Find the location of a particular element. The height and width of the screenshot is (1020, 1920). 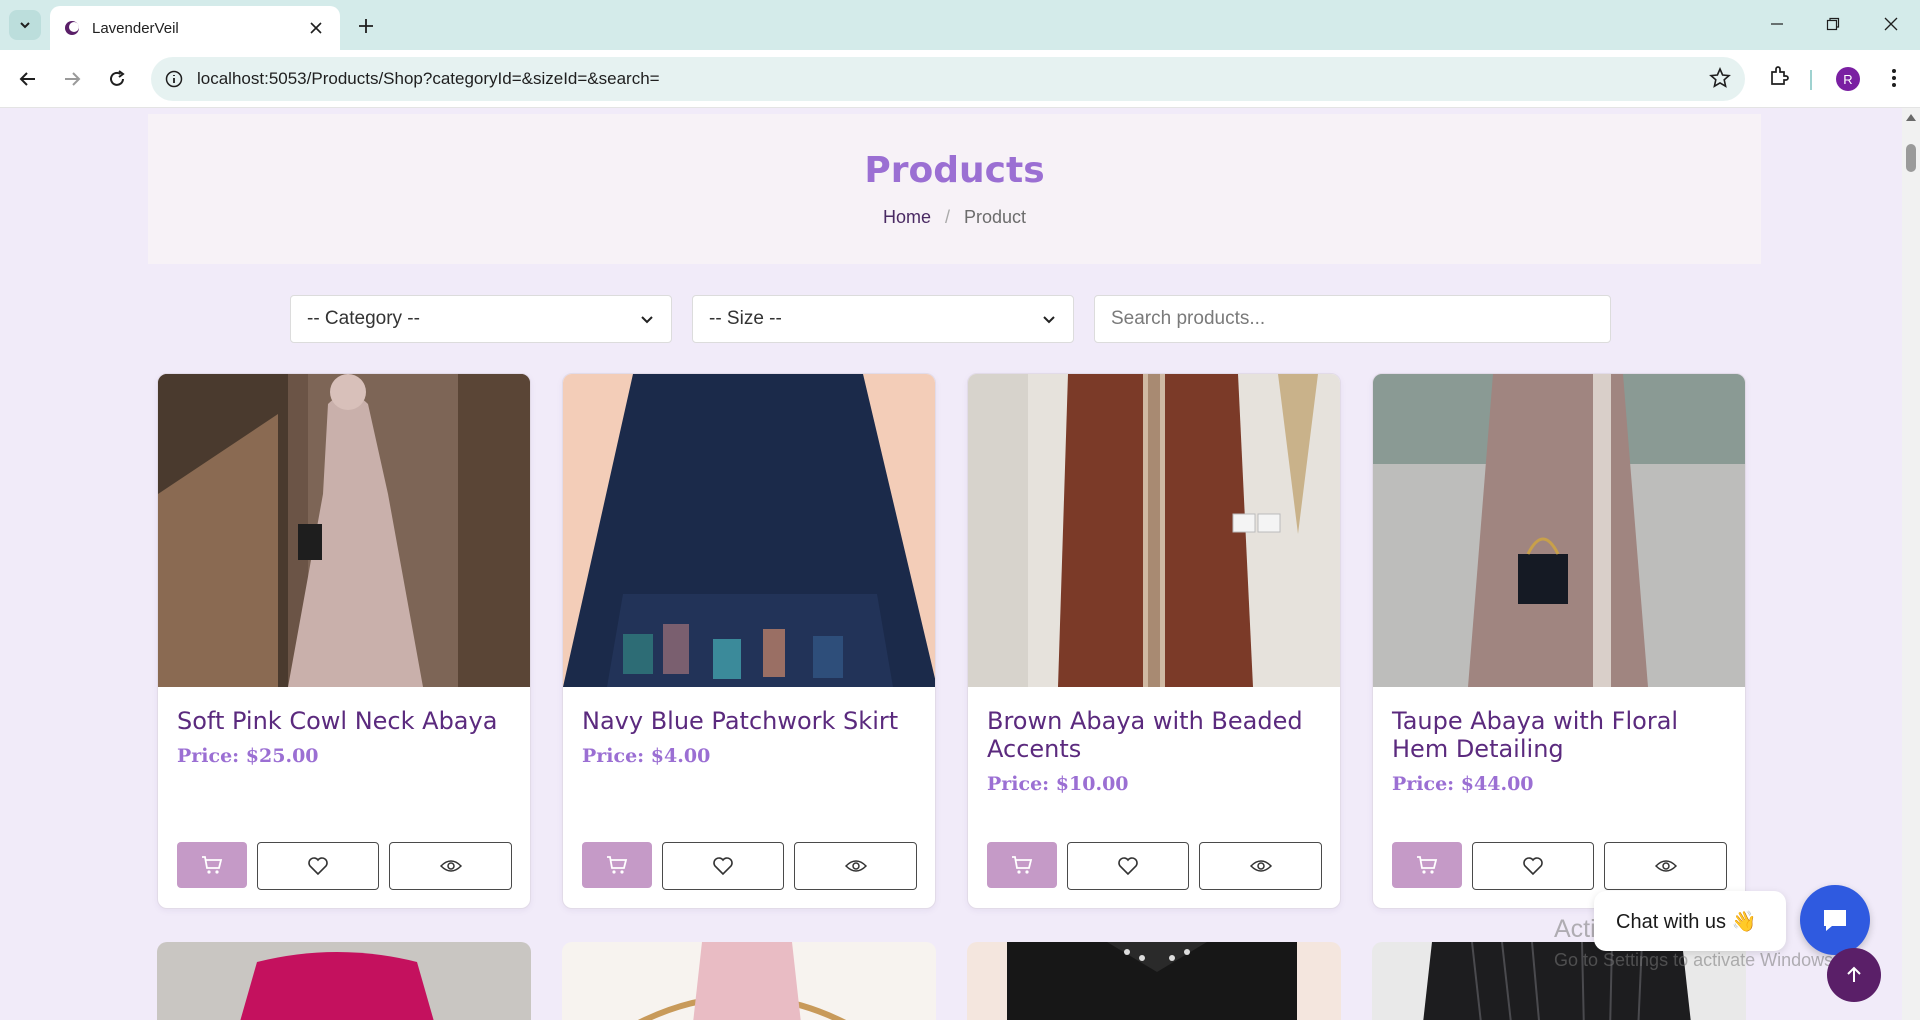

size-select-value: -- Size -- is located at coordinates (745, 318).